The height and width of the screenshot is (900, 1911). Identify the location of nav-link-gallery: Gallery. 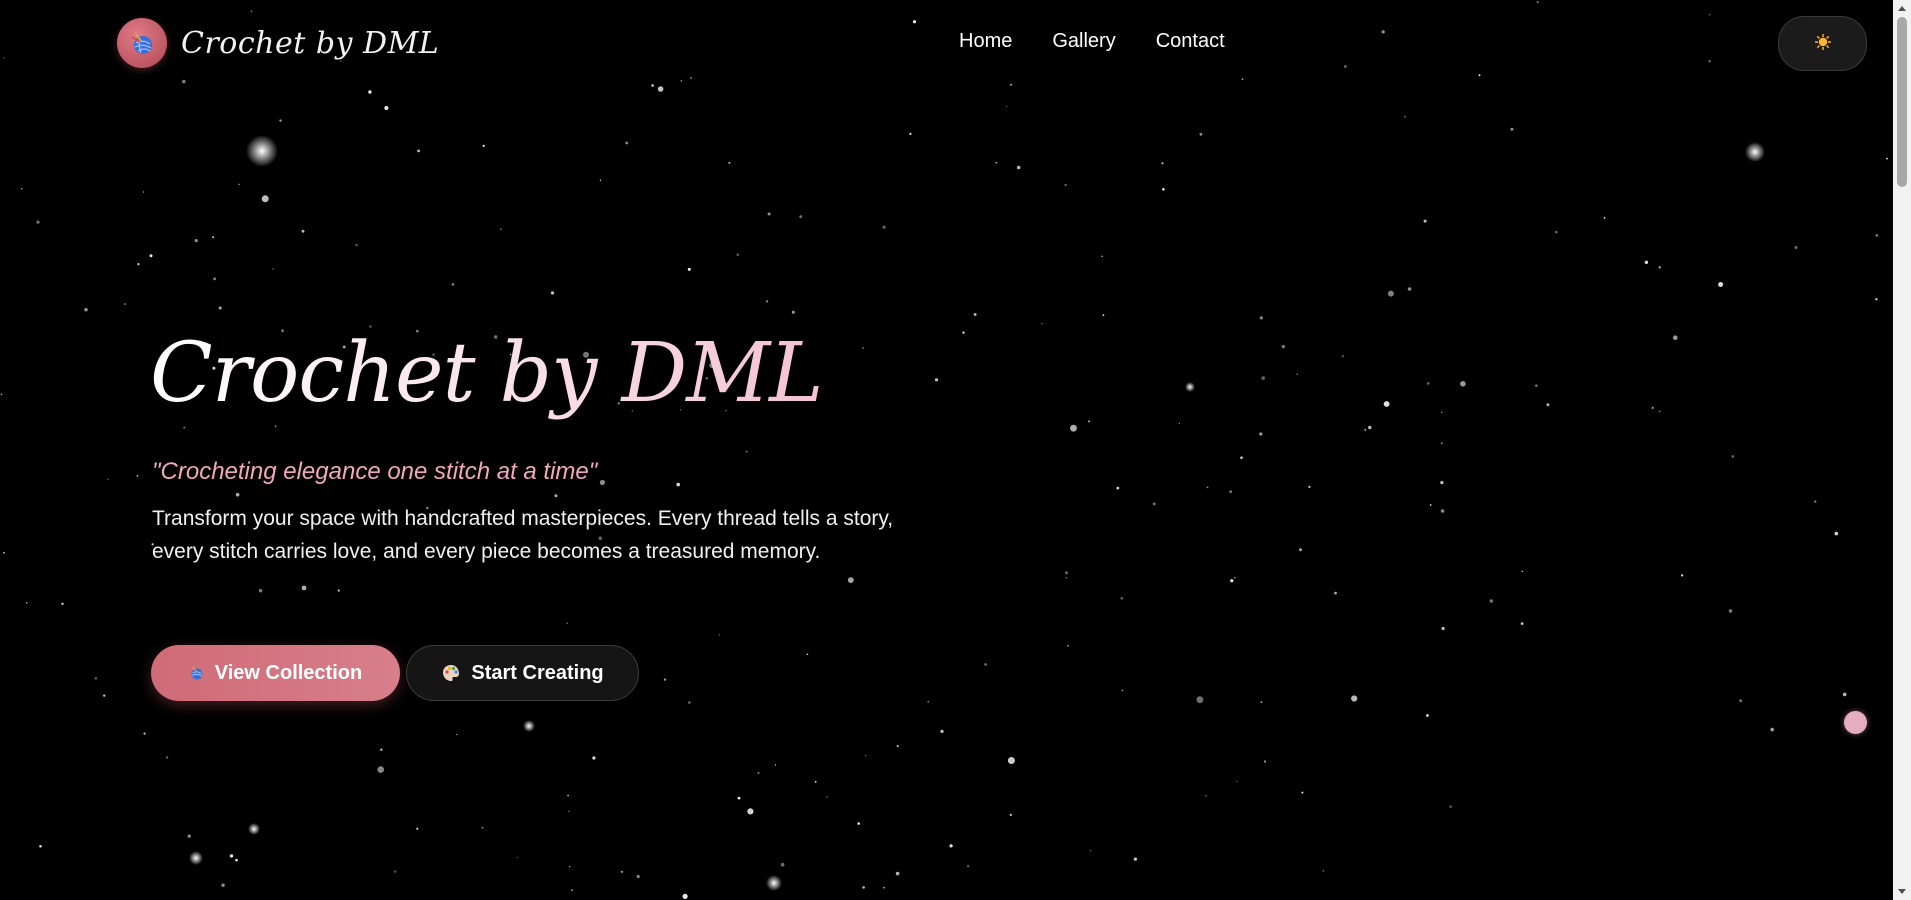
(1083, 41).